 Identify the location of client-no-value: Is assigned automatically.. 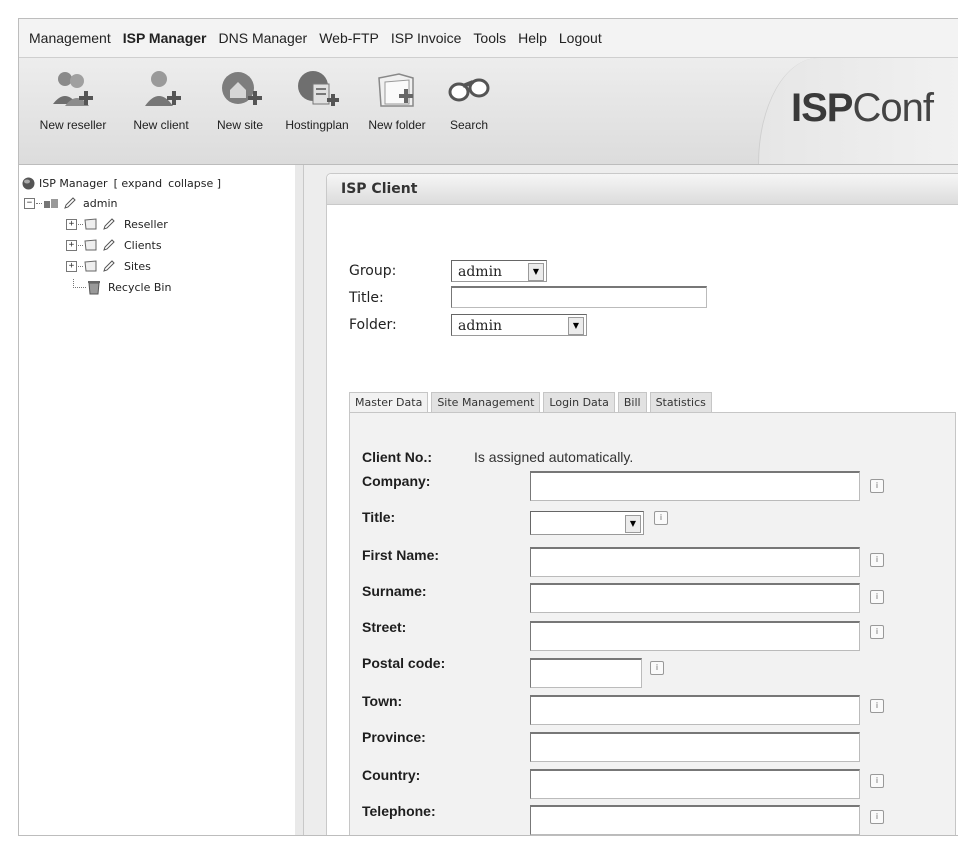
(554, 457).